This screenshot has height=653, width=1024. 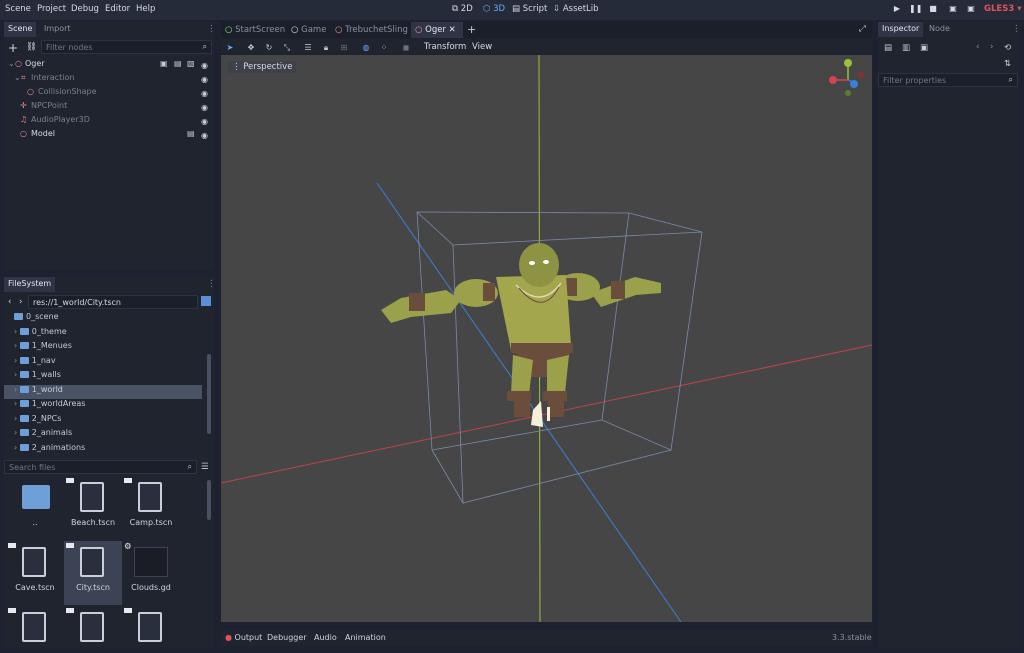 I want to click on camera-icon: ◼, so click(x=406, y=48).